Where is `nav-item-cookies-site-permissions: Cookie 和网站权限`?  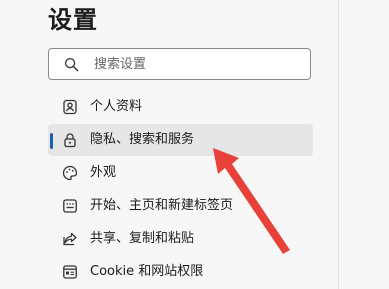
nav-item-cookies-site-permissions: Cookie 和网站权限 is located at coordinates (180, 272).